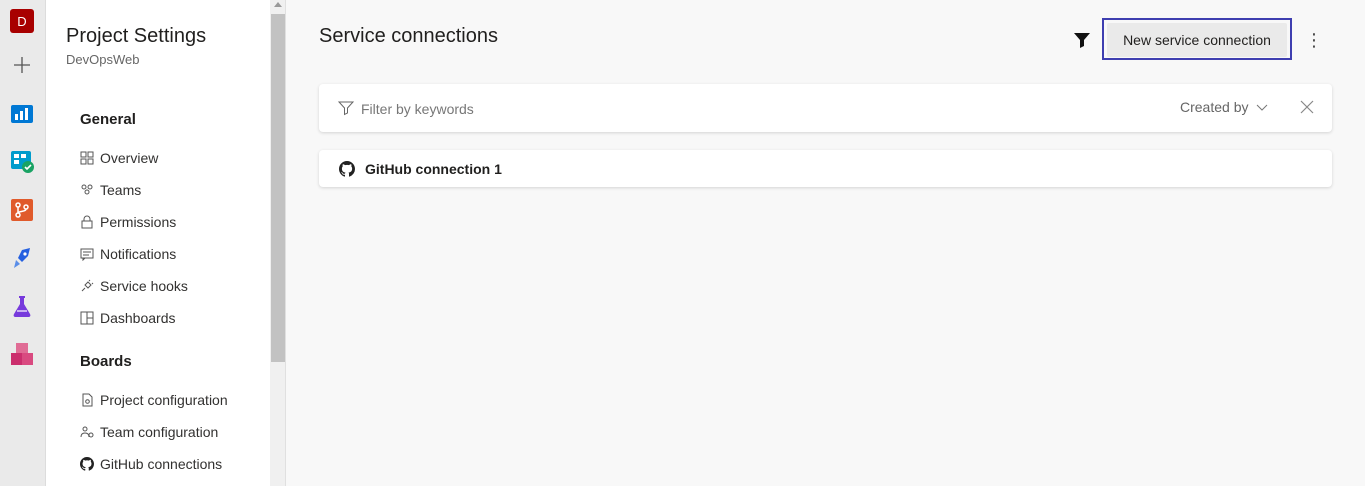  I want to click on dashboard-icon, so click(87, 318).